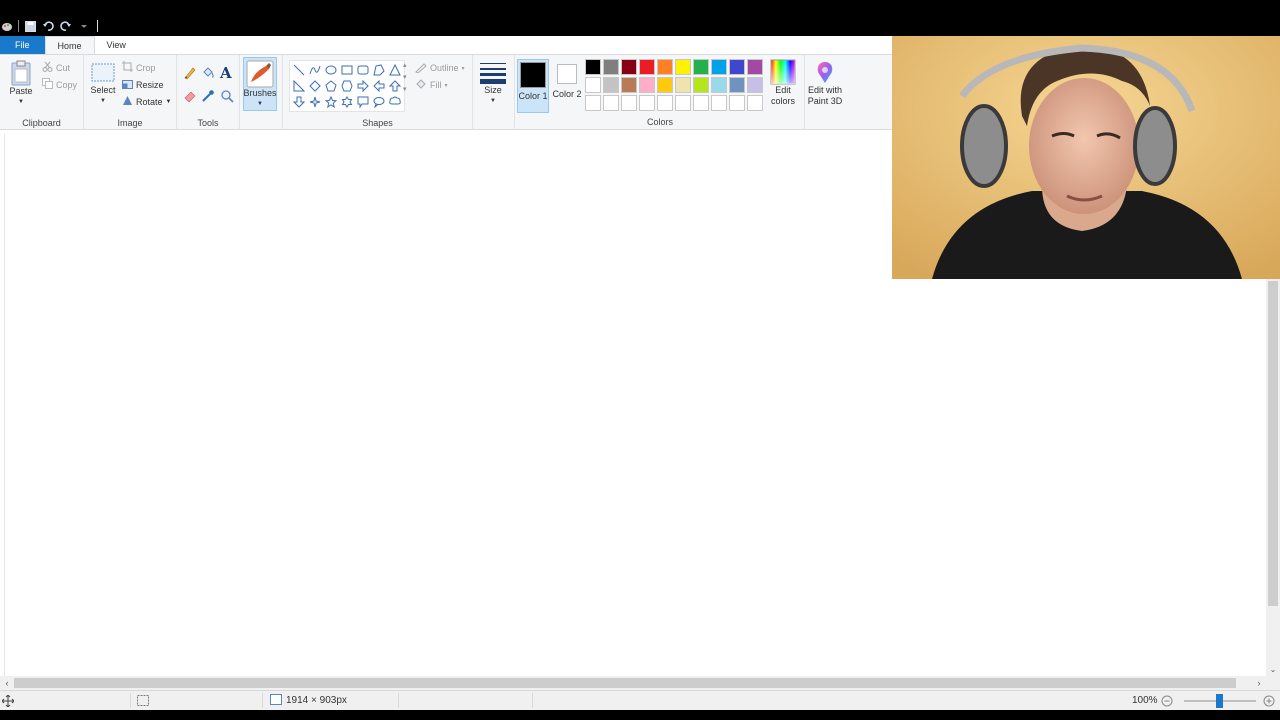  I want to click on outline-button: Outline ▾, so click(440, 68).